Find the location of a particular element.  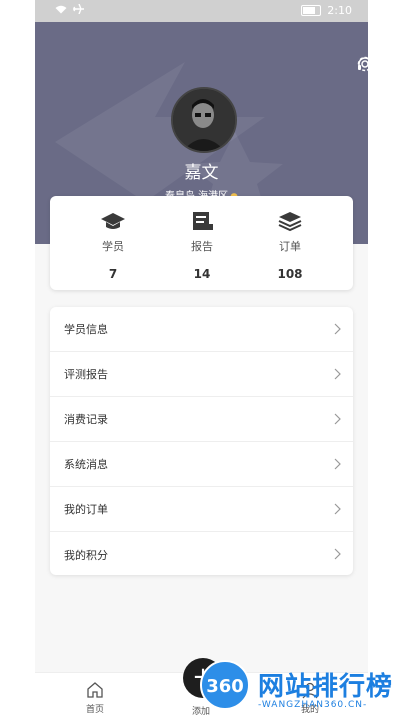

gear-icon is located at coordinates (362, 64).